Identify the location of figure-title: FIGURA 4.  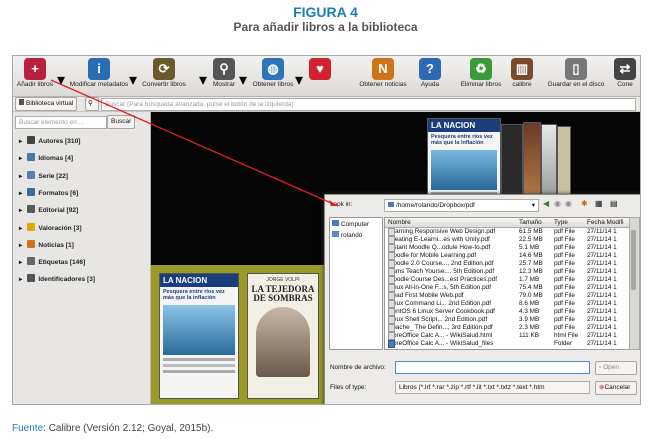
(325, 12).